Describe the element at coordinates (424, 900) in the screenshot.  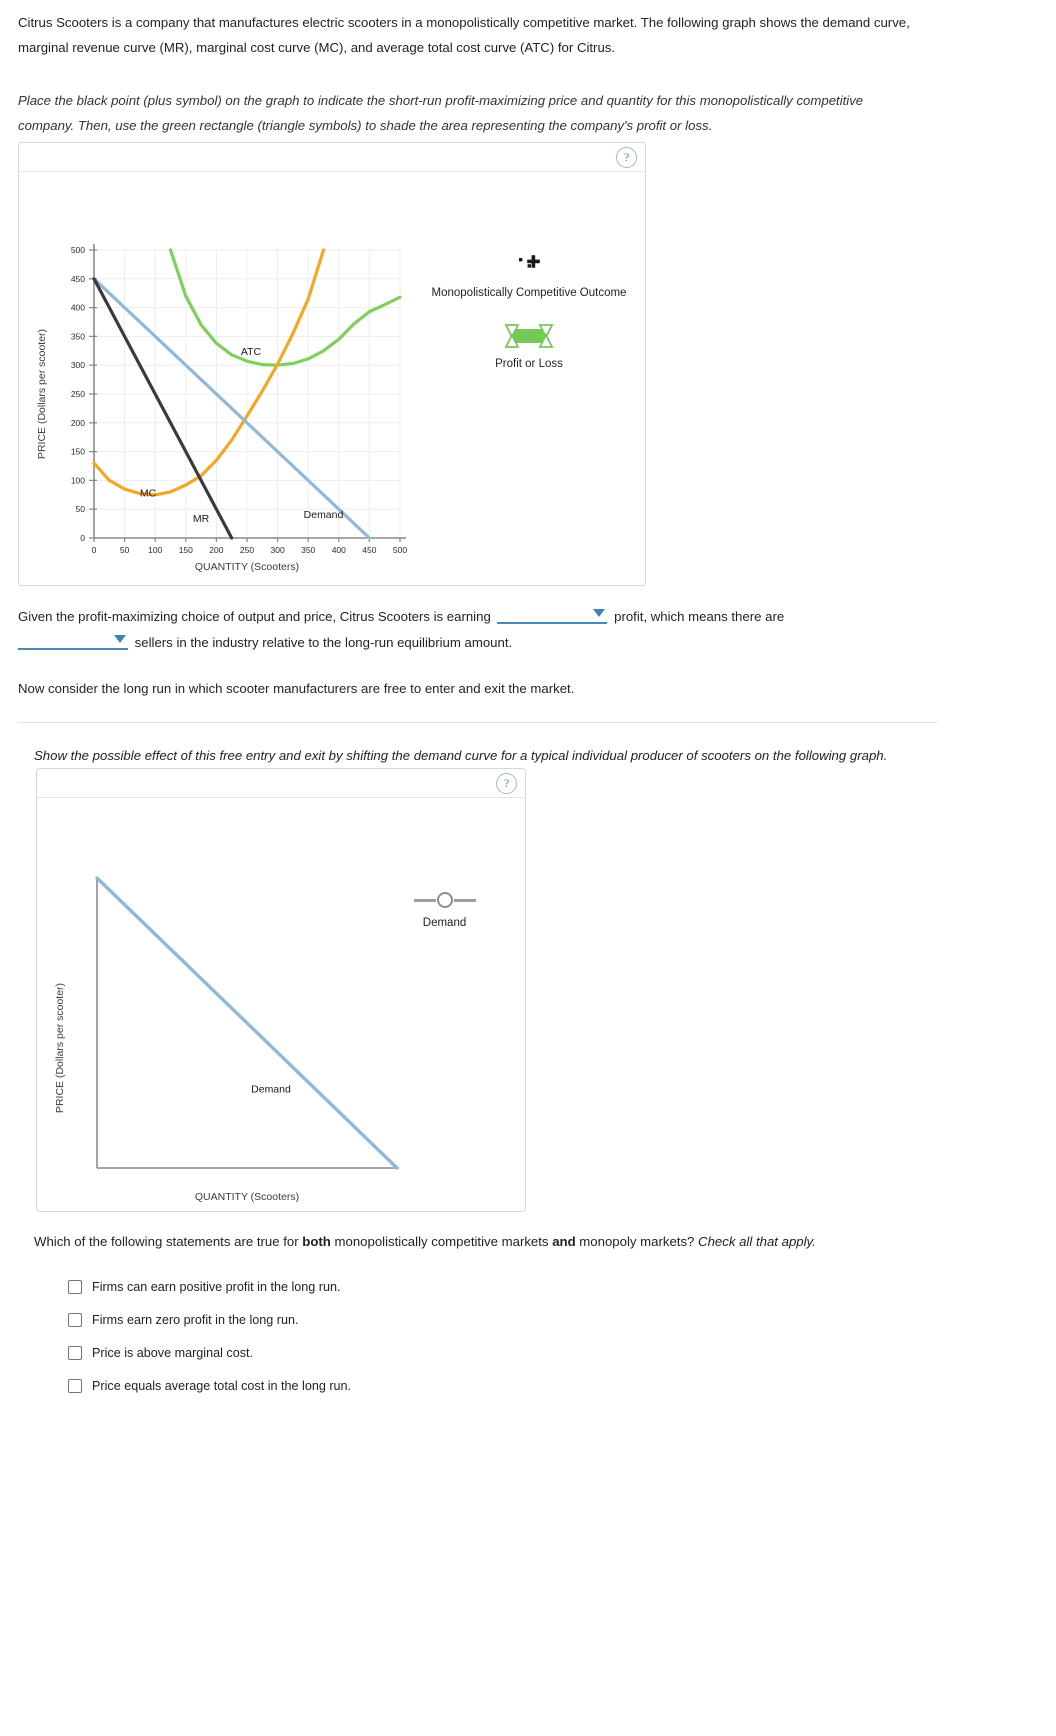
I see `slider-track-left` at that location.